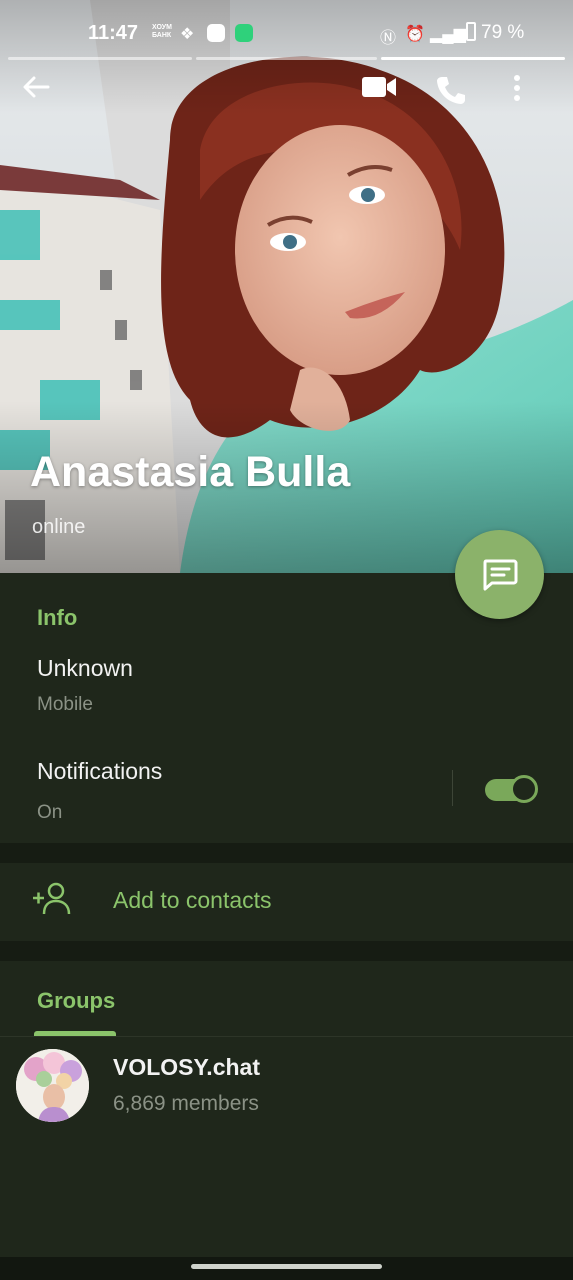  What do you see at coordinates (59, 527) in the screenshot?
I see `profile-status: online` at bounding box center [59, 527].